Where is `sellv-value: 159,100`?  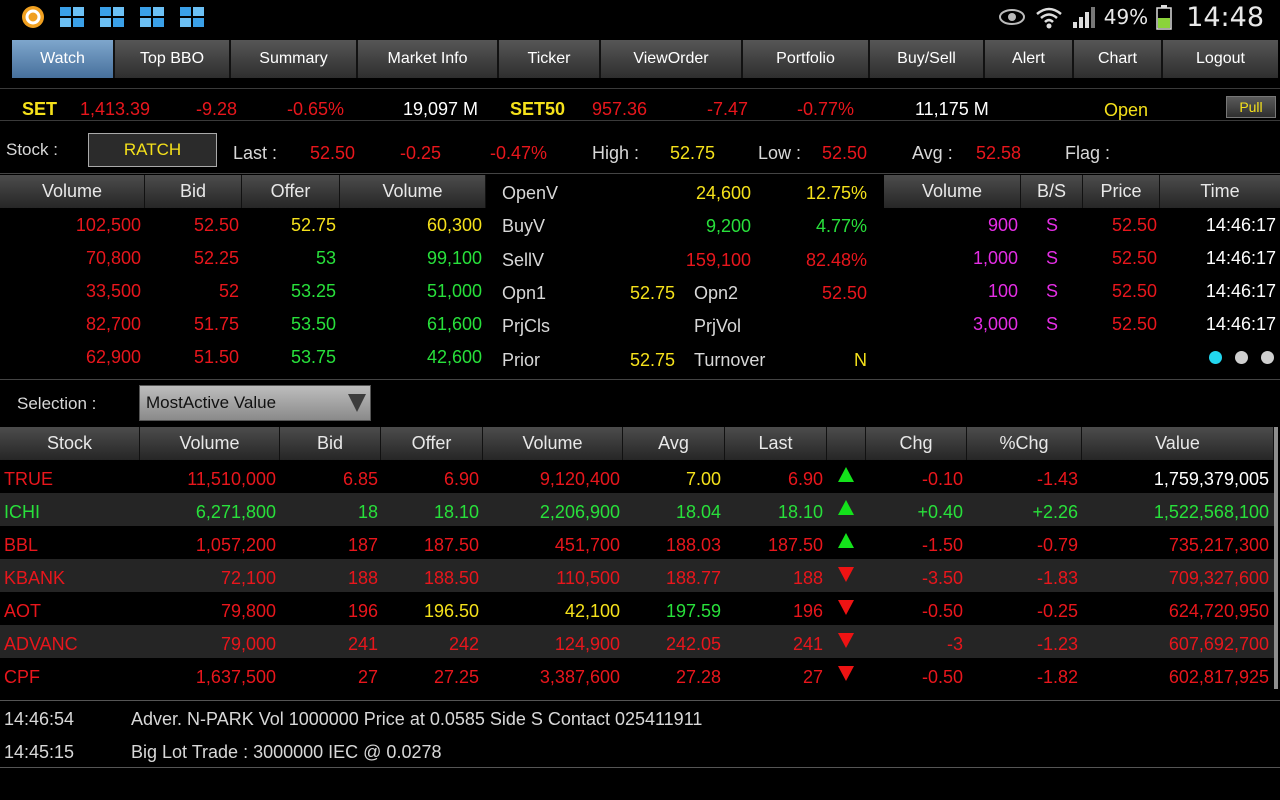 sellv-value: 159,100 is located at coordinates (718, 260).